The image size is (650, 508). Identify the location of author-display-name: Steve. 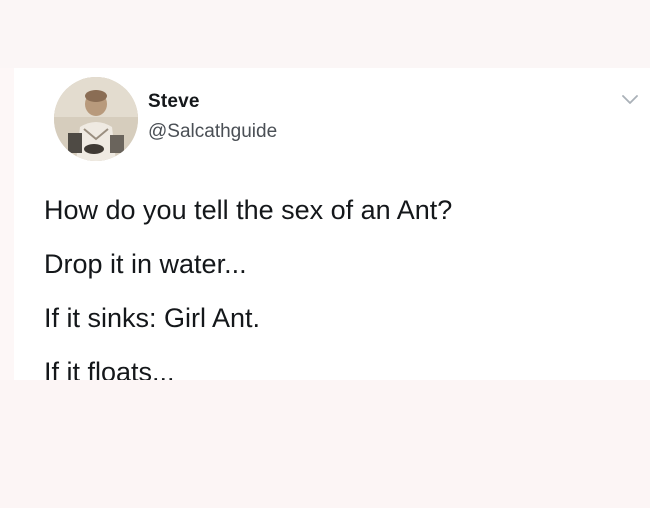
(174, 102).